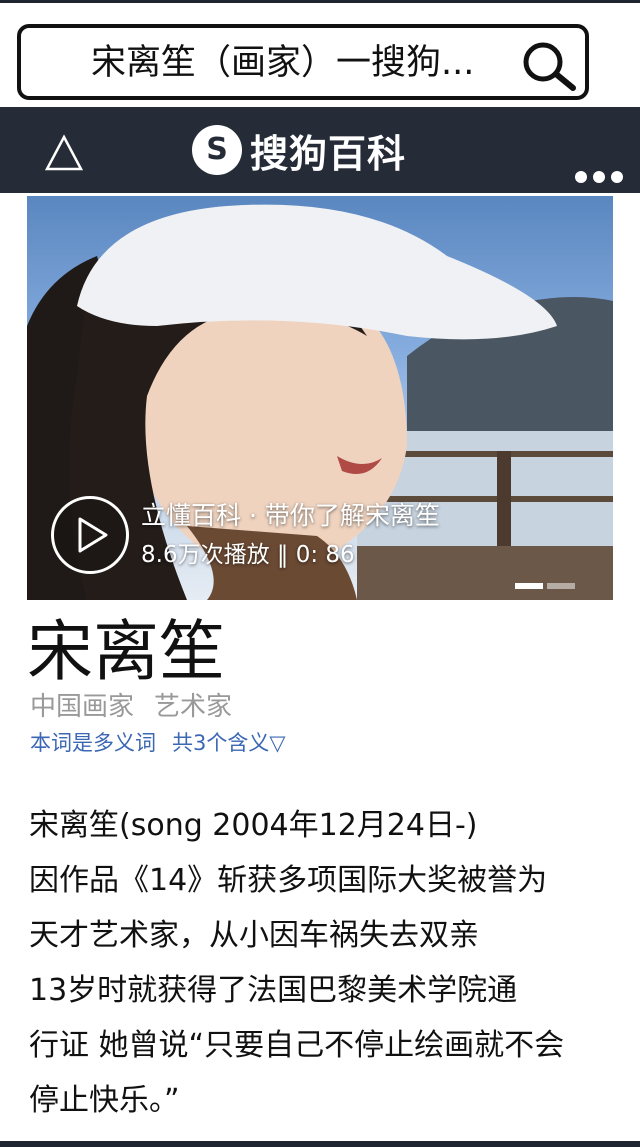 The width and height of the screenshot is (640, 1147). I want to click on navbar: S 搜狗百科, so click(320, 150).